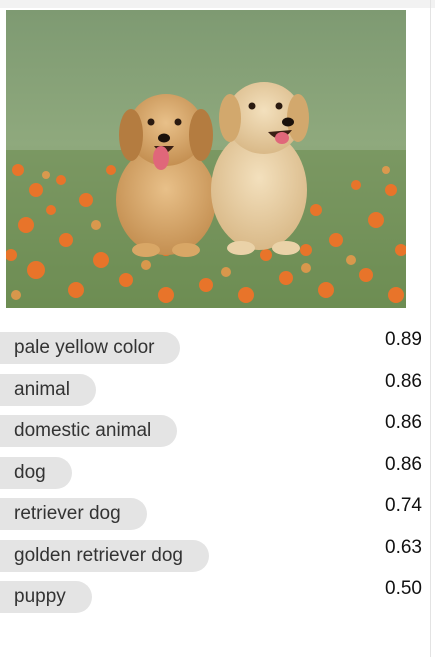 Image resolution: width=435 pixels, height=657 pixels. I want to click on panel-divider, so click(430, 328).